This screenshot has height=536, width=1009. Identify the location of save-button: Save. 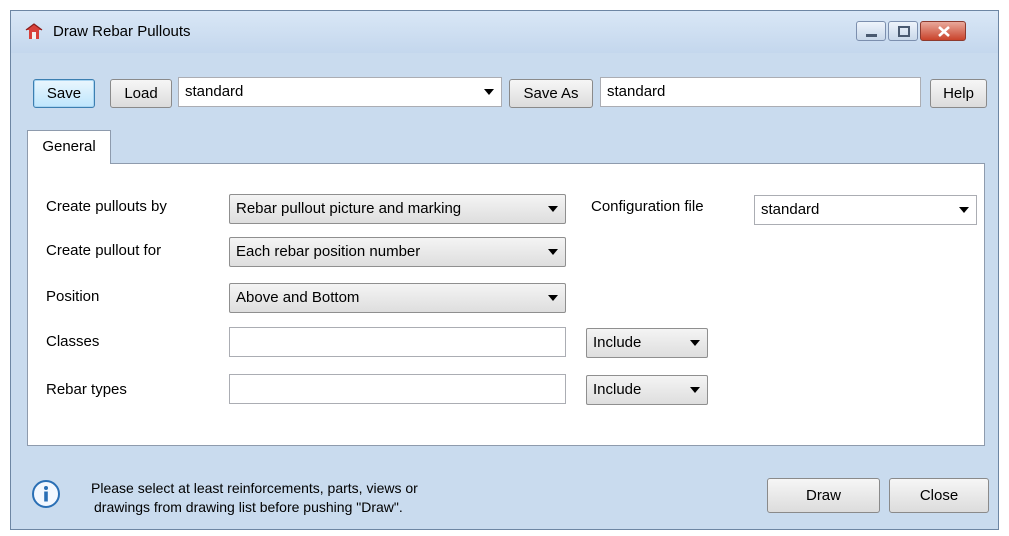
(64, 93).